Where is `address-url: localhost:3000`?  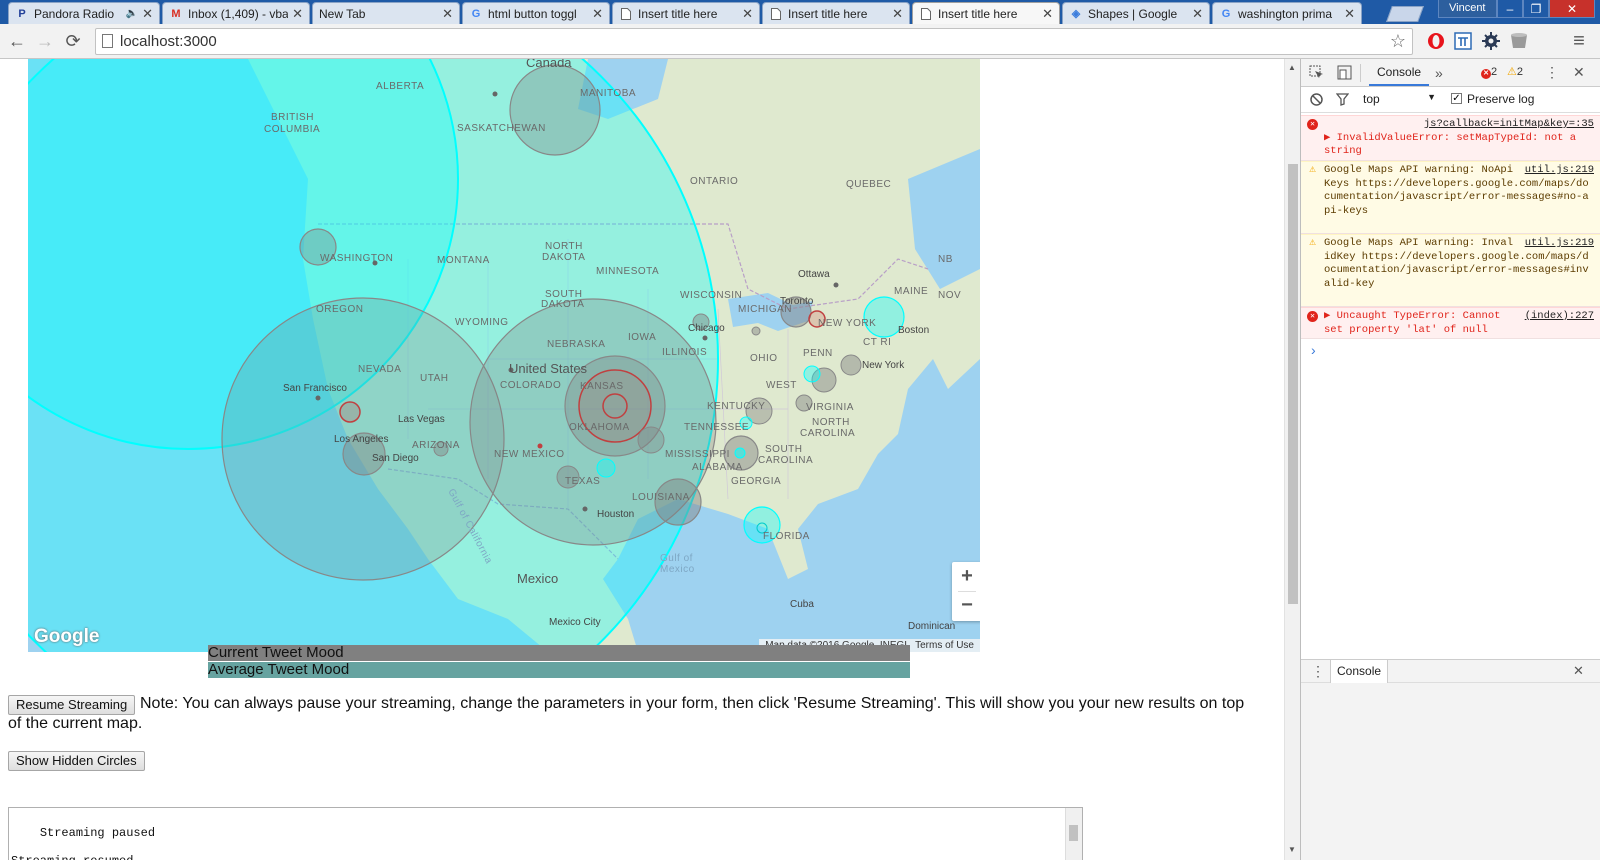 address-url: localhost:3000 is located at coordinates (168, 41).